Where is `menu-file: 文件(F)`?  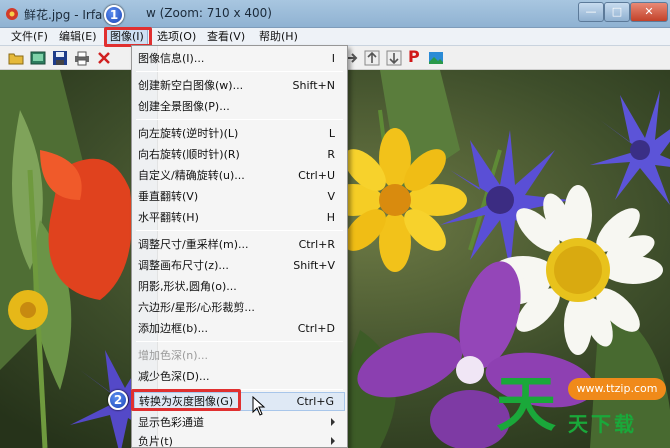
menu-file: 文件(F) is located at coordinates (29, 37).